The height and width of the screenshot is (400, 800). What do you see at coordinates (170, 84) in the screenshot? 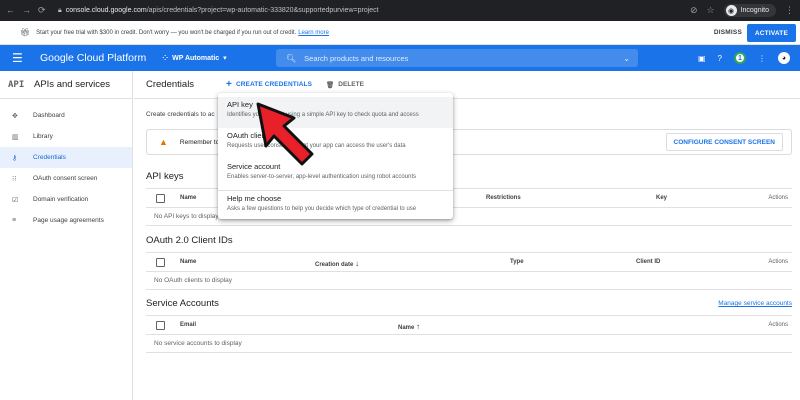
I see `page-title: Credentials` at bounding box center [170, 84].